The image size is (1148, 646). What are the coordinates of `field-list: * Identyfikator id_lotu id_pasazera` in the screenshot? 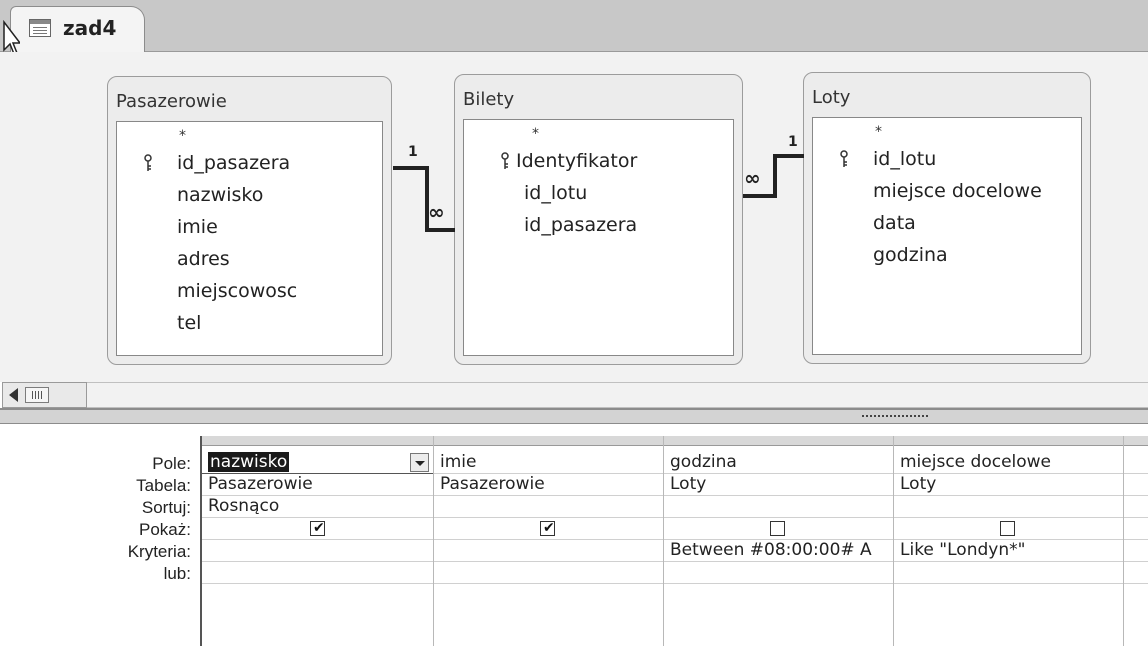 It's located at (598, 237).